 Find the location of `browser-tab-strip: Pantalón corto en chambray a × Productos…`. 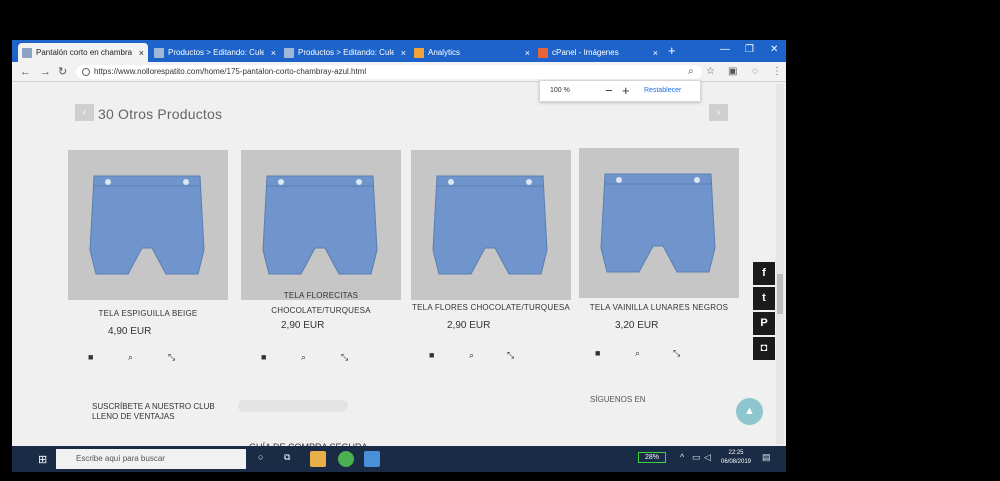

browser-tab-strip: Pantalón corto en chambray a × Productos… is located at coordinates (399, 51).